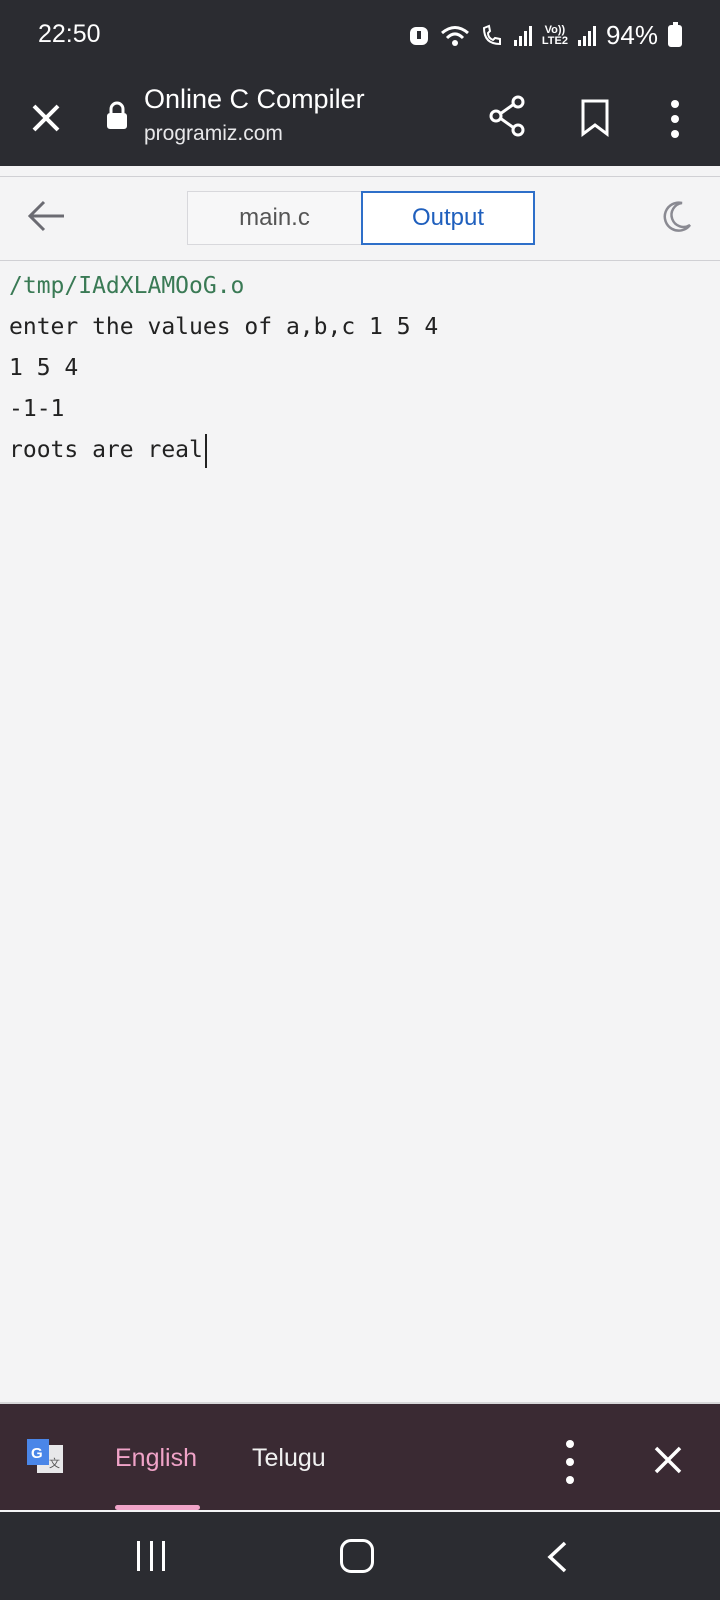 This screenshot has height=1600, width=720. What do you see at coordinates (54, 1463) in the screenshot?
I see `svg-text: 文` at bounding box center [54, 1463].